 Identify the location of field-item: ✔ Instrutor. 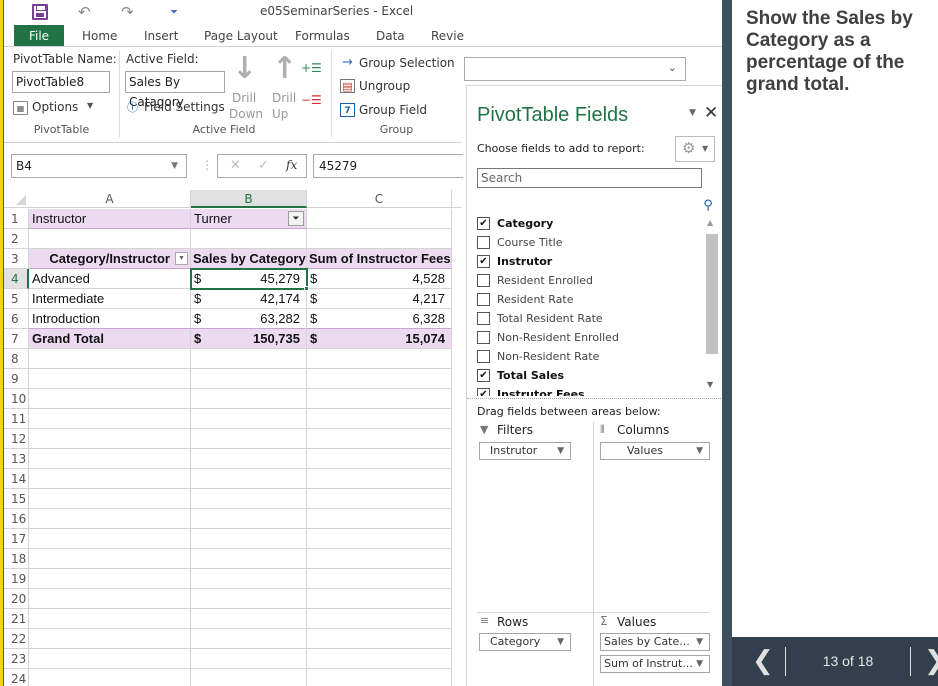
(587, 261).